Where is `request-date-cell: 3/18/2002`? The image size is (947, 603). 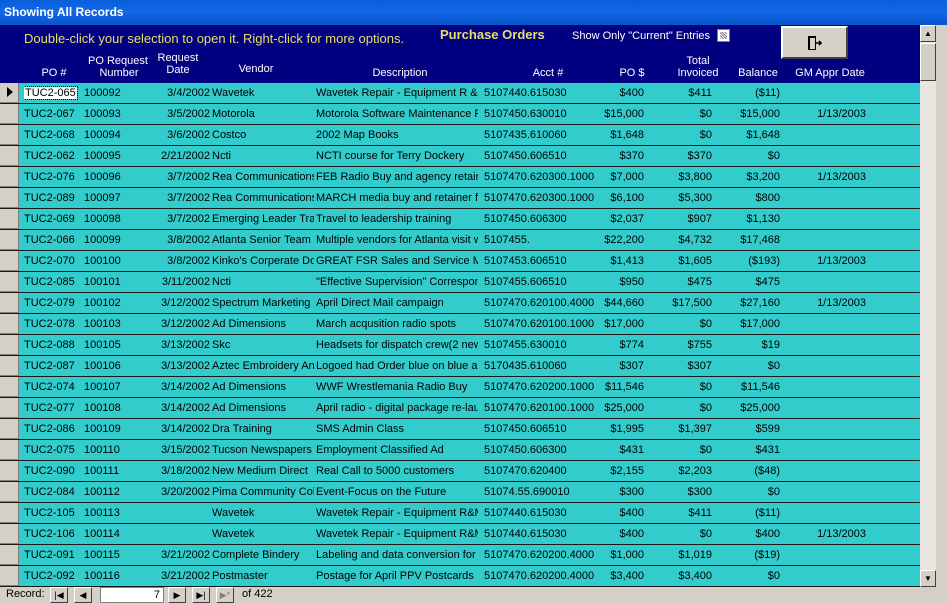 request-date-cell: 3/18/2002 is located at coordinates (177, 471).